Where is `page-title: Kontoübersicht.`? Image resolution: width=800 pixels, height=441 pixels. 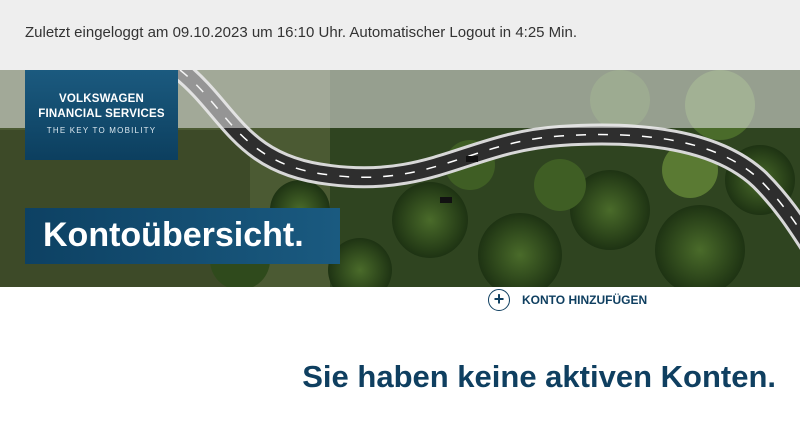
page-title: Kontoübersicht. is located at coordinates (173, 235).